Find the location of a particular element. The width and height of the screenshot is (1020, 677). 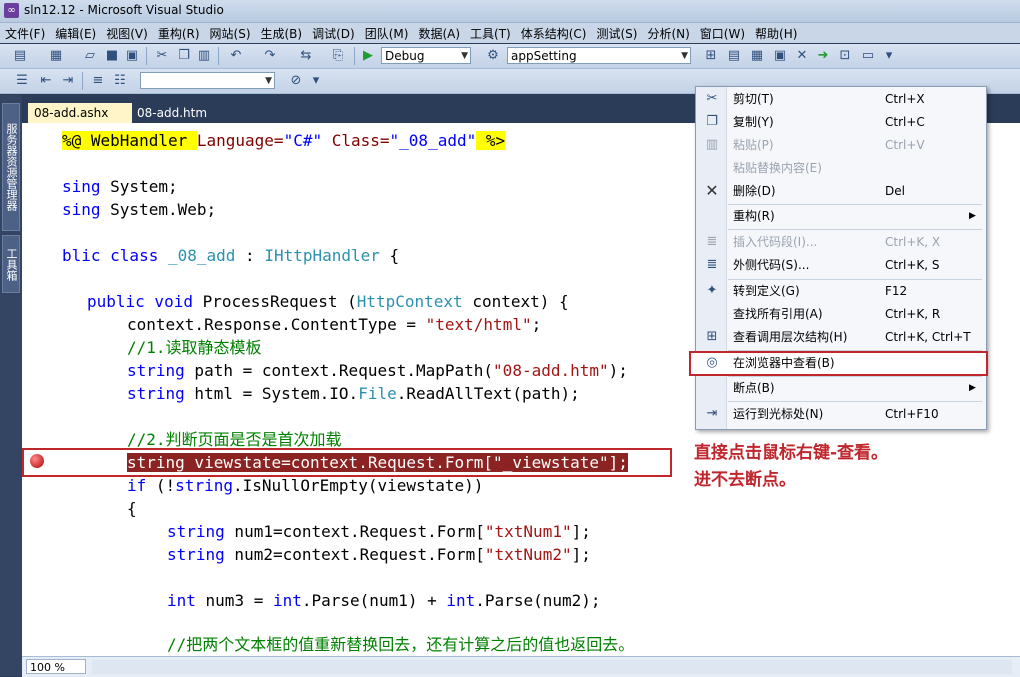

command-window-icon: ▭ is located at coordinates (868, 56).